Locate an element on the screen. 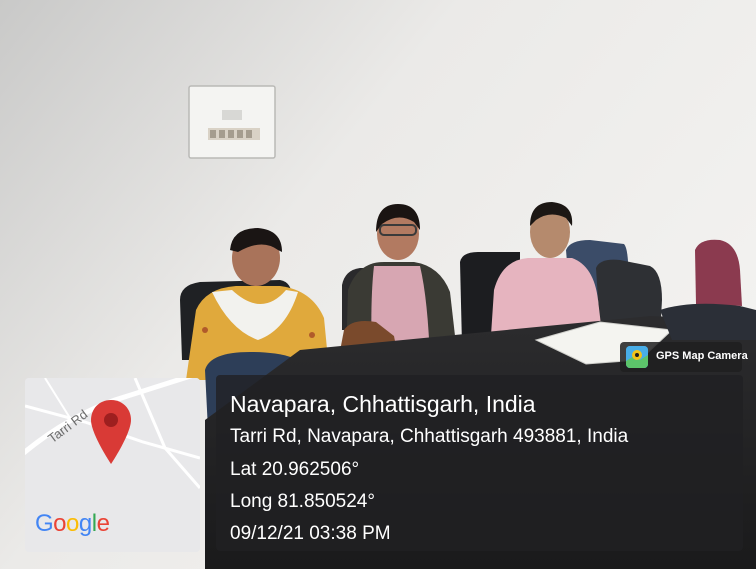  place-title: Navapara, Chhattisgarh, India is located at coordinates (383, 404).